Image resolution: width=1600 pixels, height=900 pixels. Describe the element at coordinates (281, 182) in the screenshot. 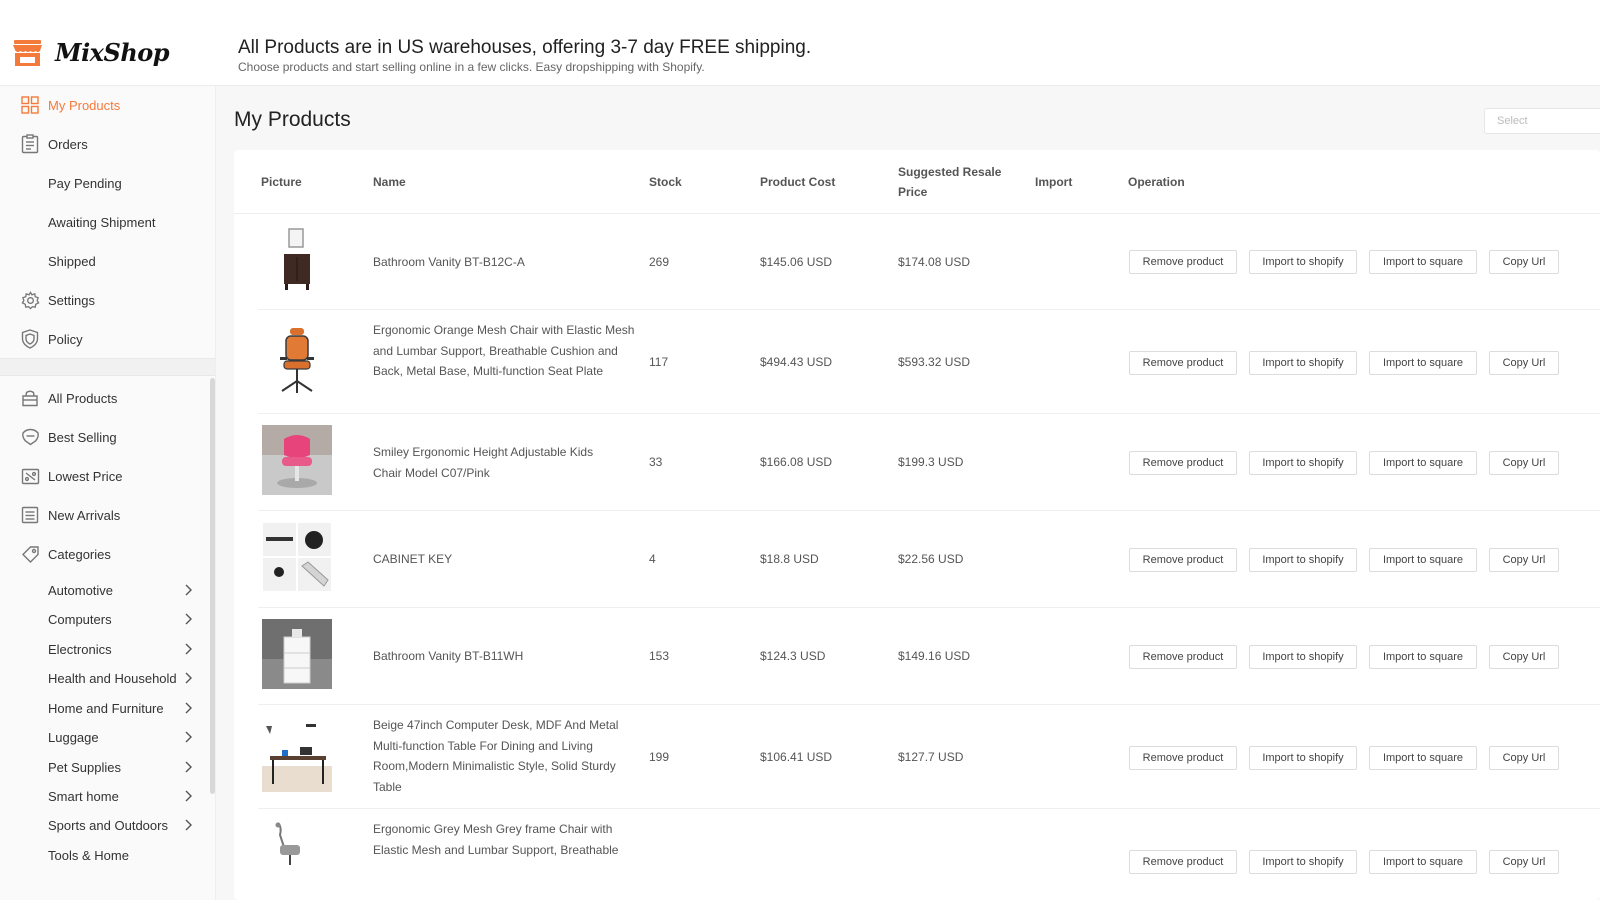

I see `column-header-picture: Picture` at that location.